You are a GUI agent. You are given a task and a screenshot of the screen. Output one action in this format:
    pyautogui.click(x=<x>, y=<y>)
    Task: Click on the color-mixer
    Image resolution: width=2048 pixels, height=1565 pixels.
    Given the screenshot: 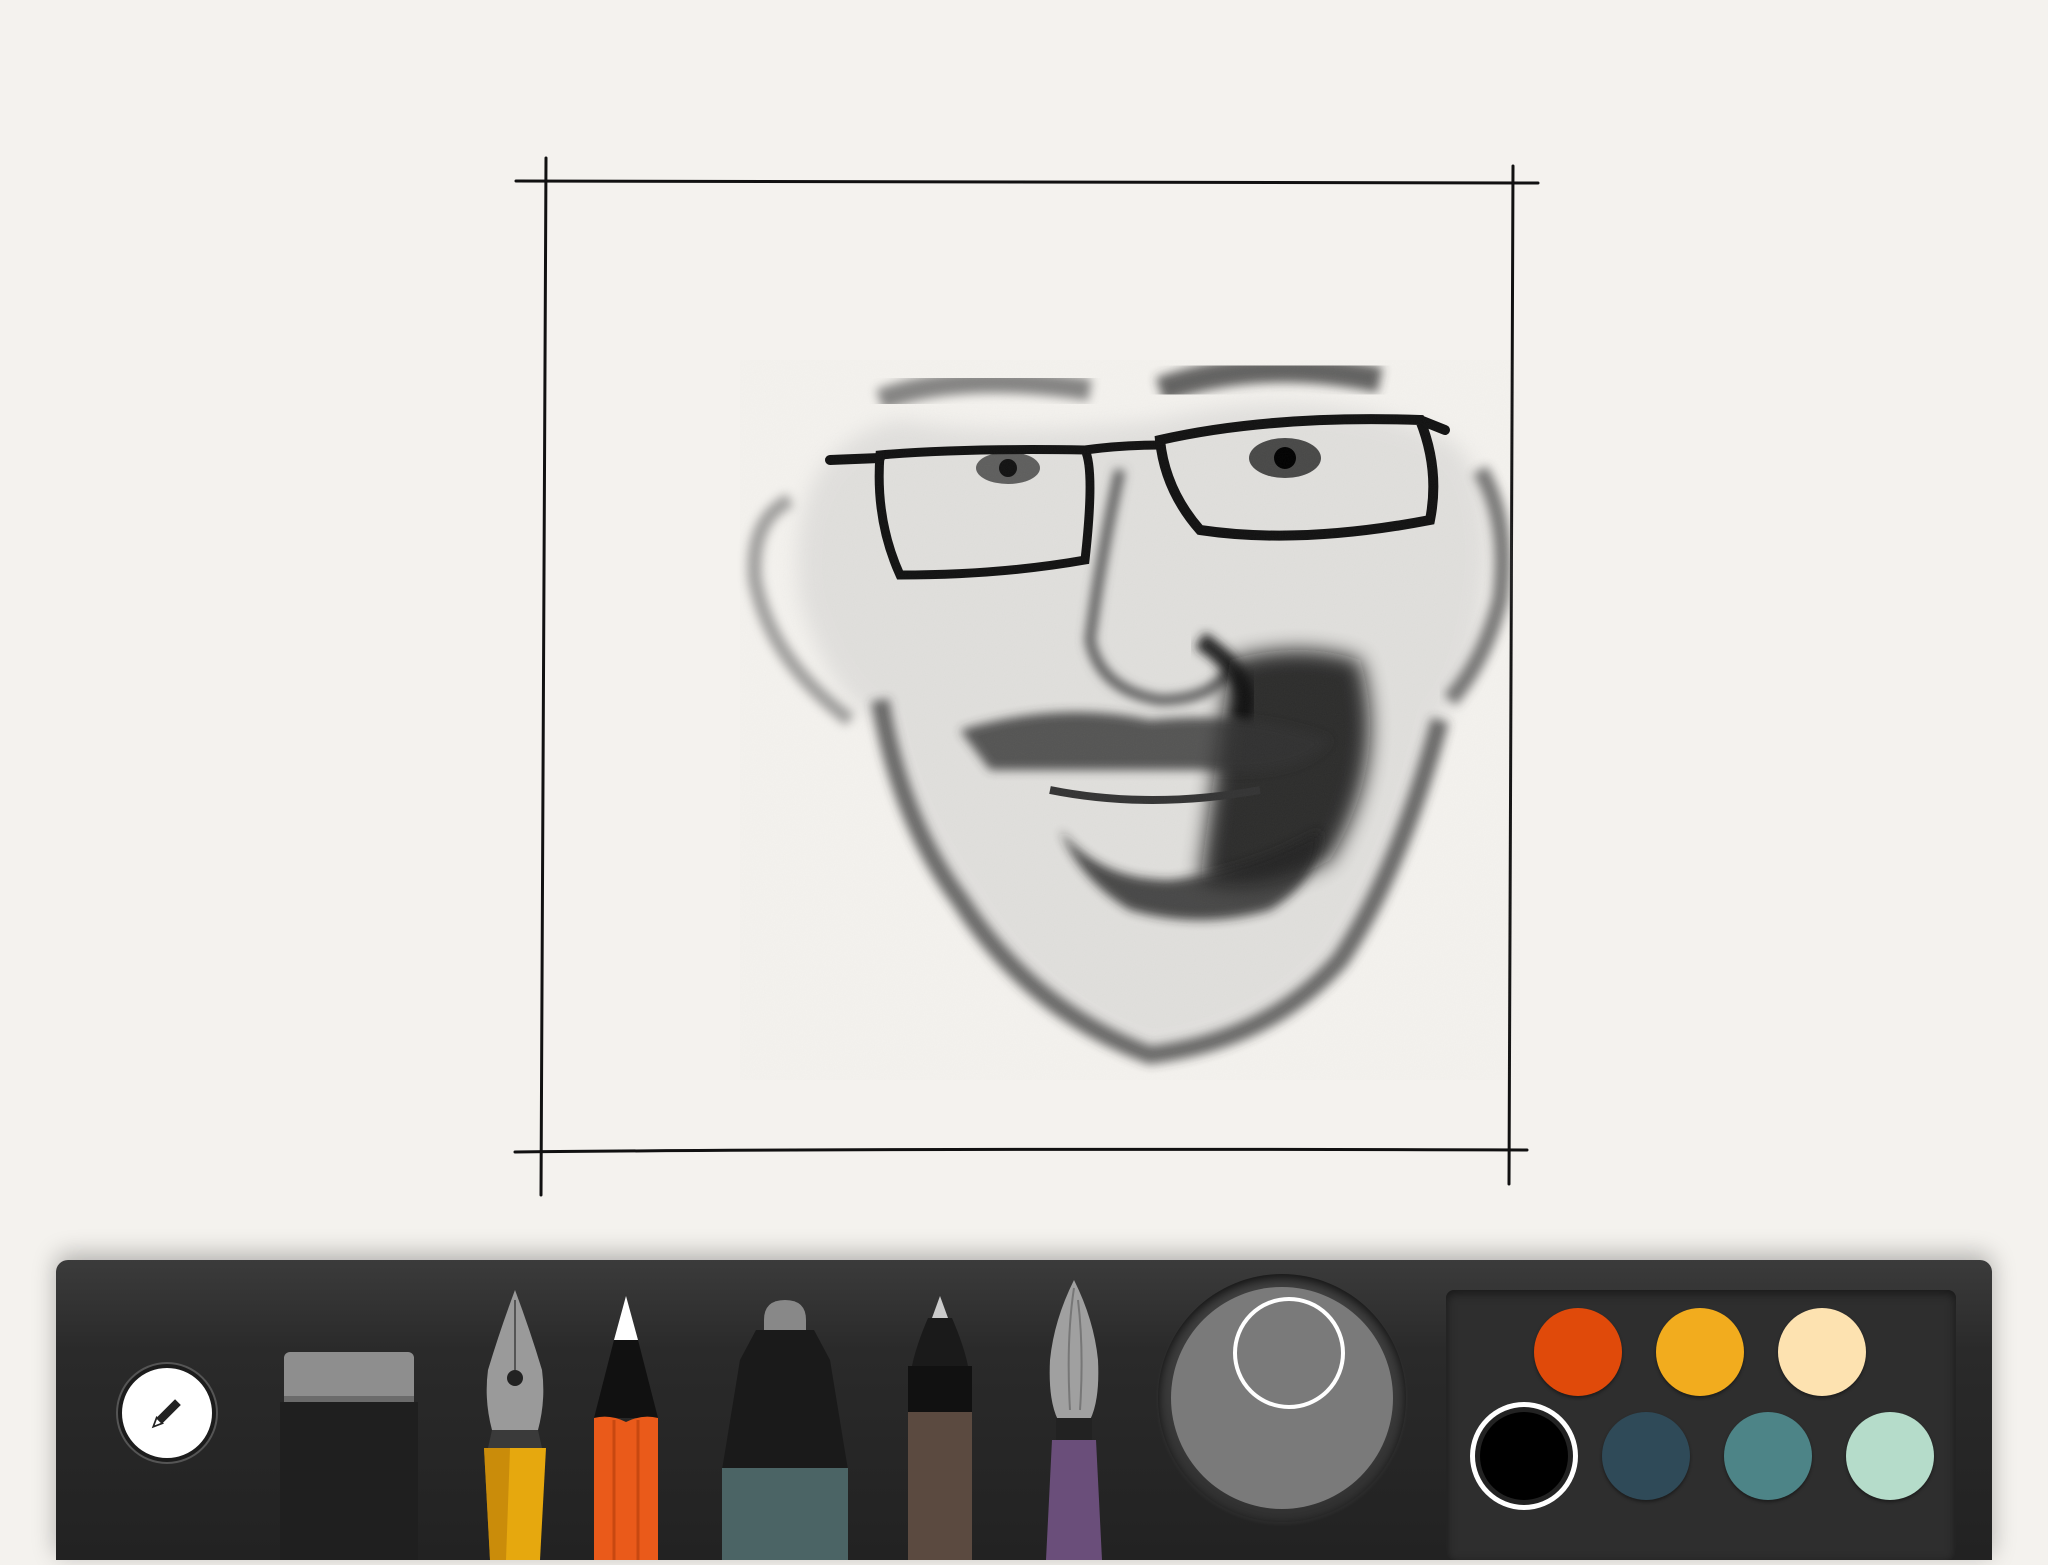 What is the action you would take?
    pyautogui.click(x=1282, y=1398)
    